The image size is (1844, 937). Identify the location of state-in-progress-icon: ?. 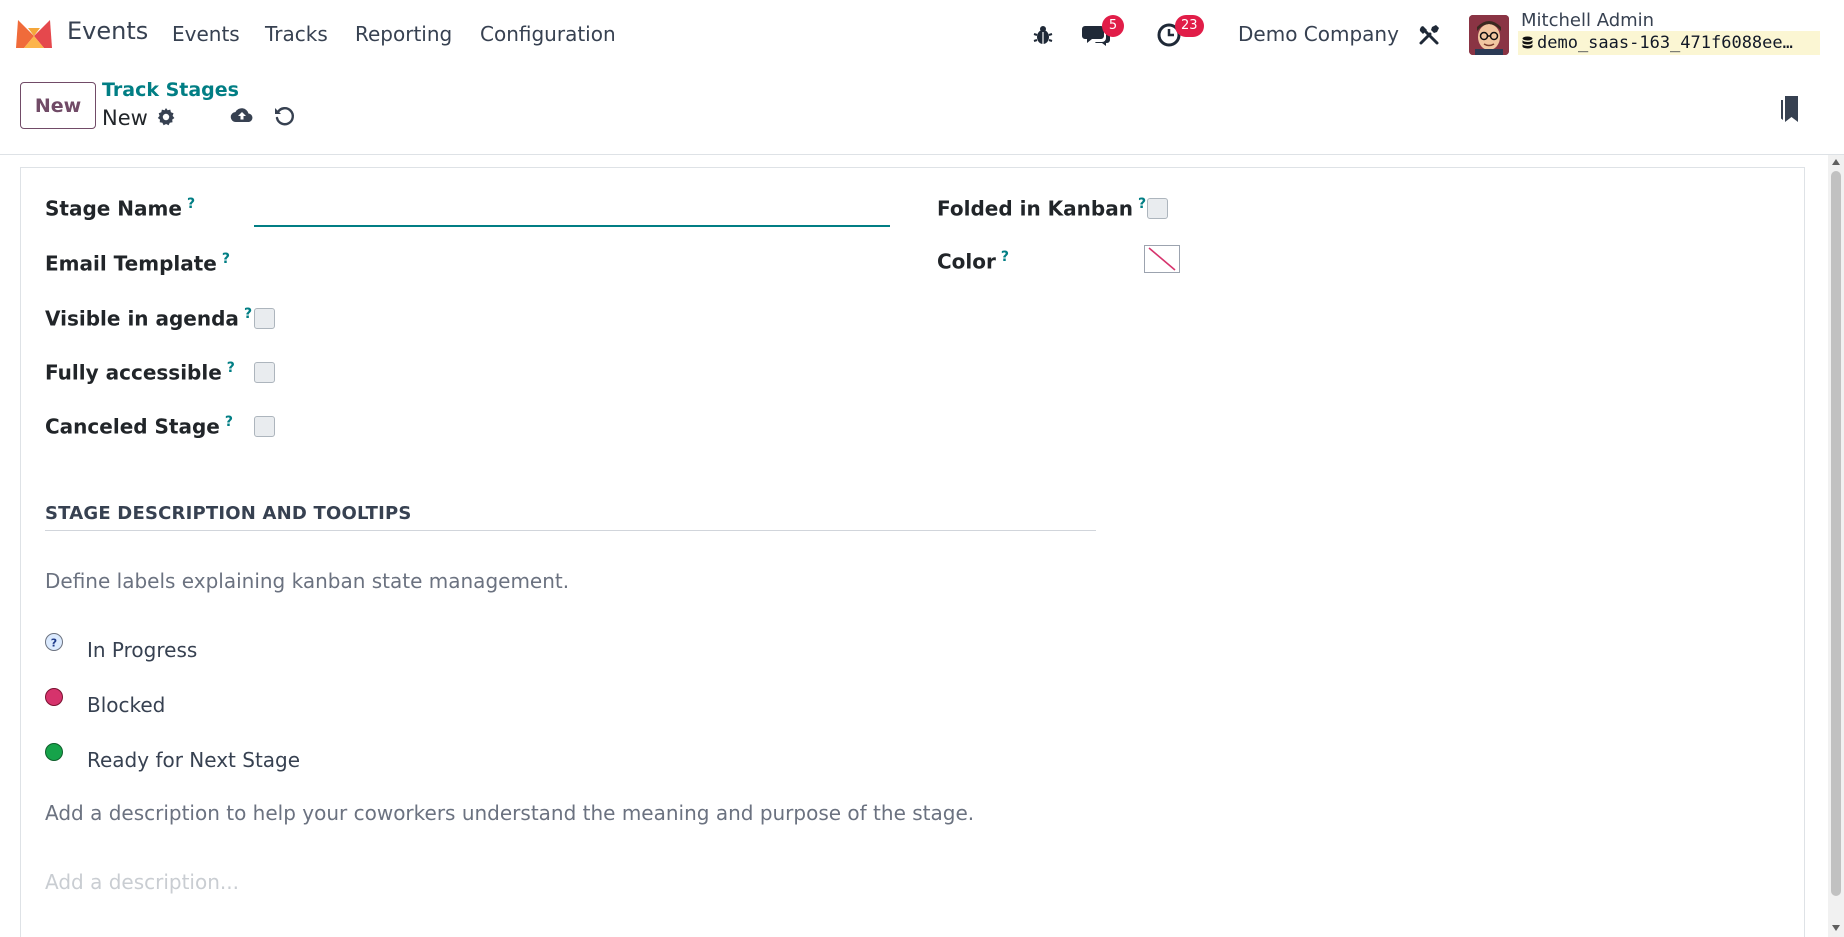
(54, 642).